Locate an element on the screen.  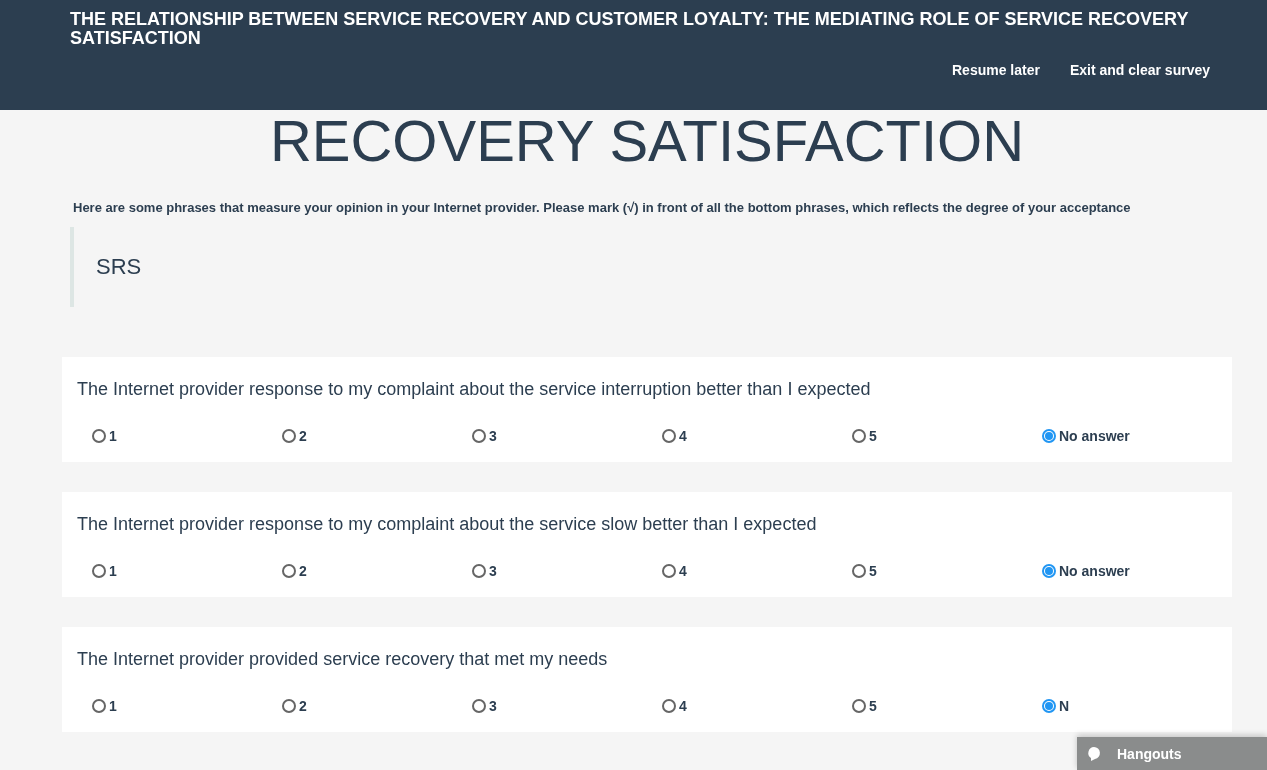
header-link: Exit and clear survey is located at coordinates (1139, 70).